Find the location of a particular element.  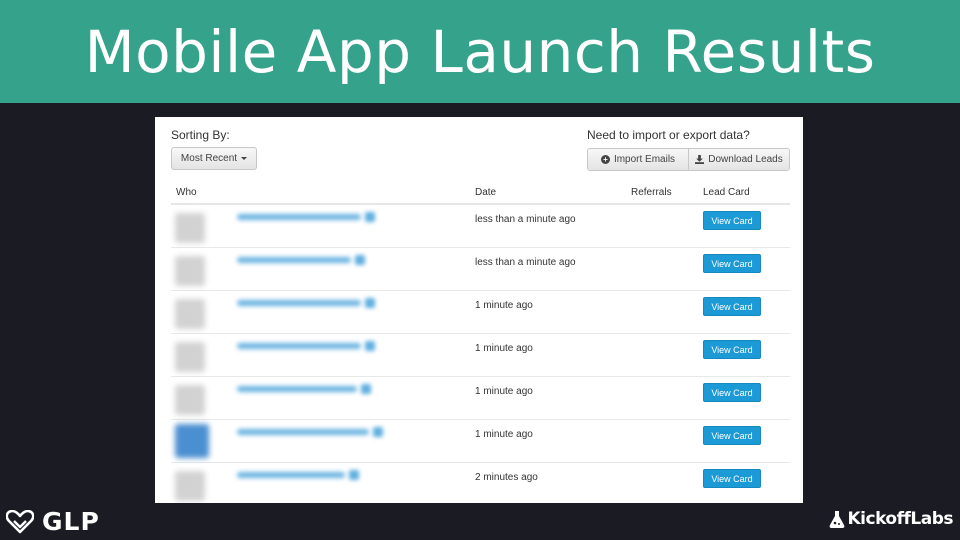

import-export-label: Need to import or export data? is located at coordinates (668, 135).